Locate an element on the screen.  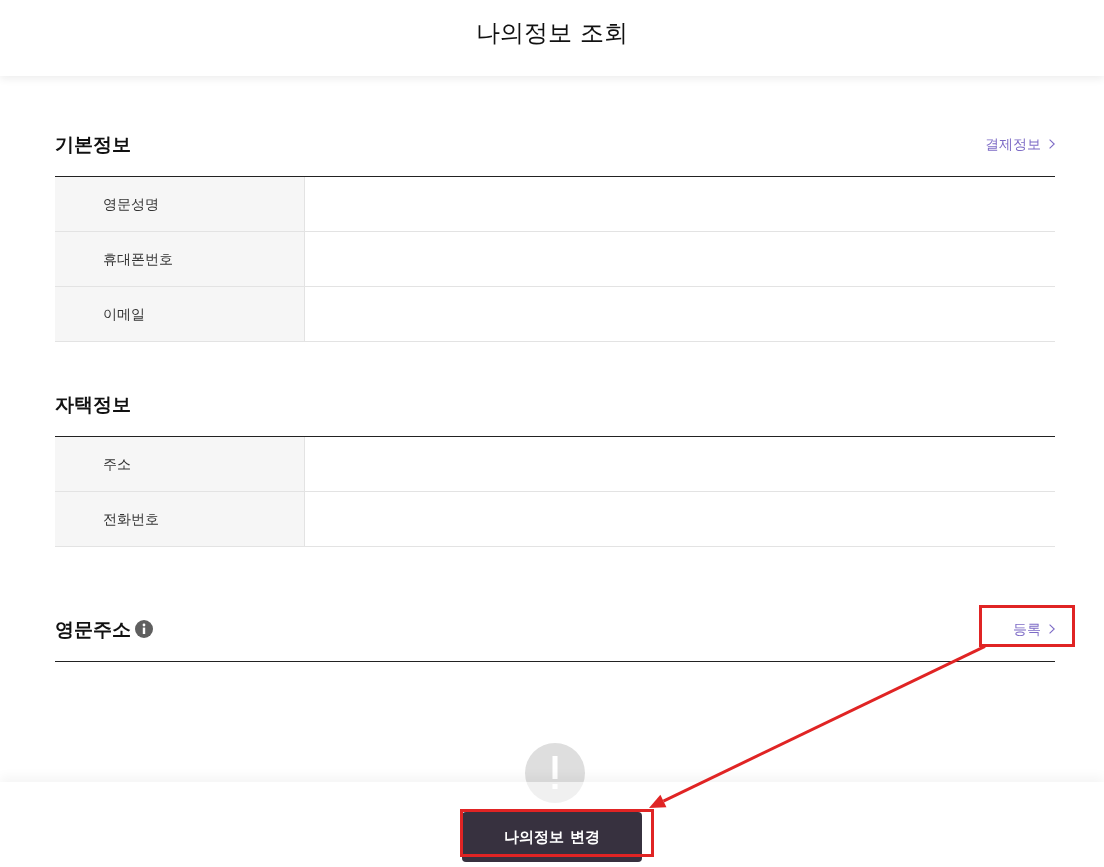
section-title: 기본정보 is located at coordinates (93, 144).